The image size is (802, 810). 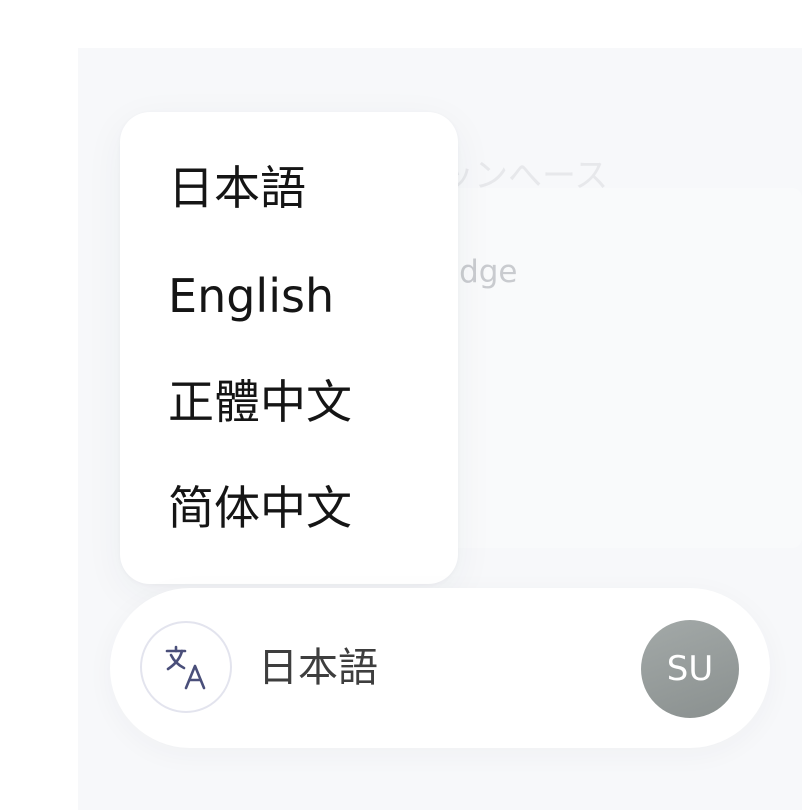 I want to click on current-language-label: 日本語, so click(x=318, y=668).